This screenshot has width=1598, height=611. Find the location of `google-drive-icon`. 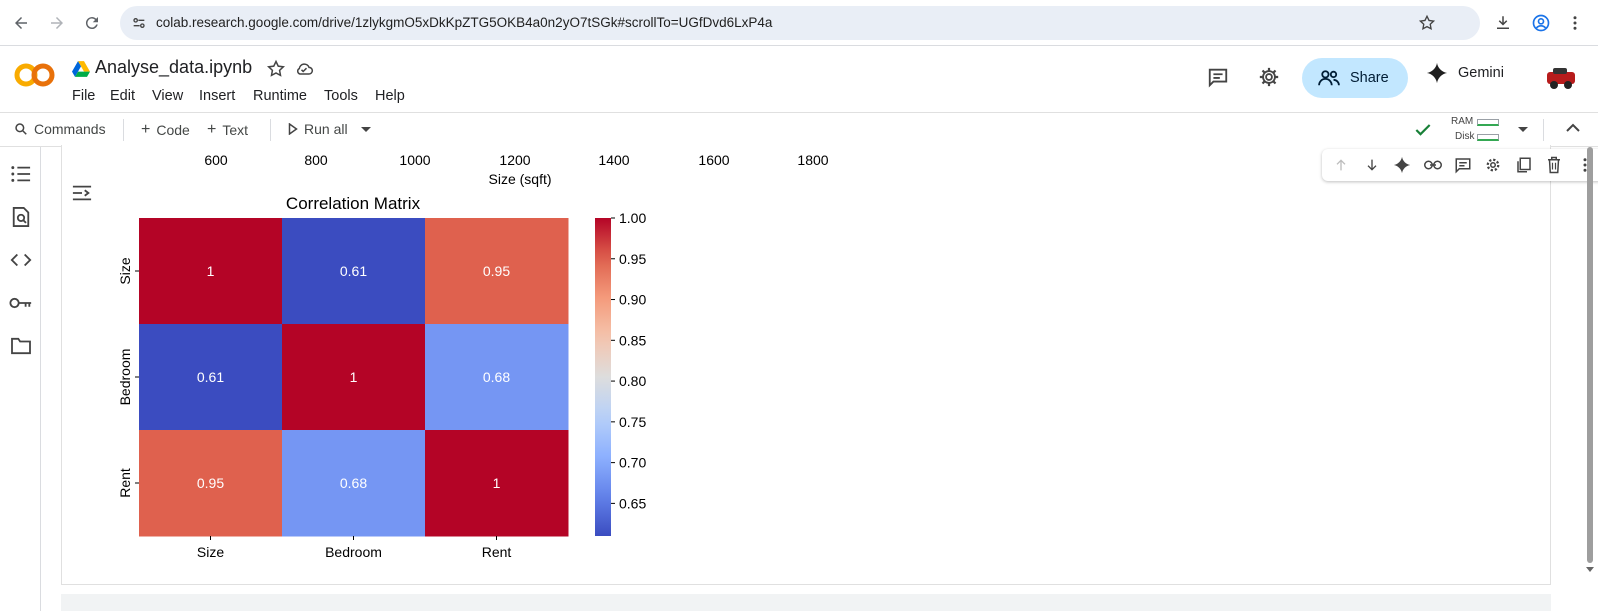

google-drive-icon is located at coordinates (81, 69).